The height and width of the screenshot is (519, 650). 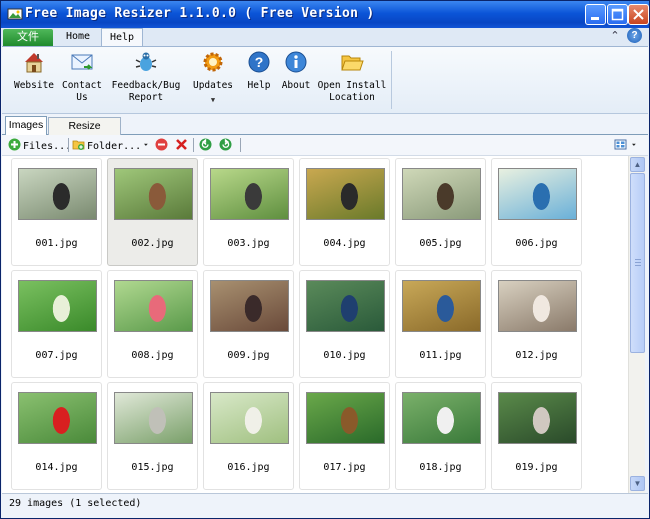 I want to click on rotate-right-button, so click(x=226, y=145).